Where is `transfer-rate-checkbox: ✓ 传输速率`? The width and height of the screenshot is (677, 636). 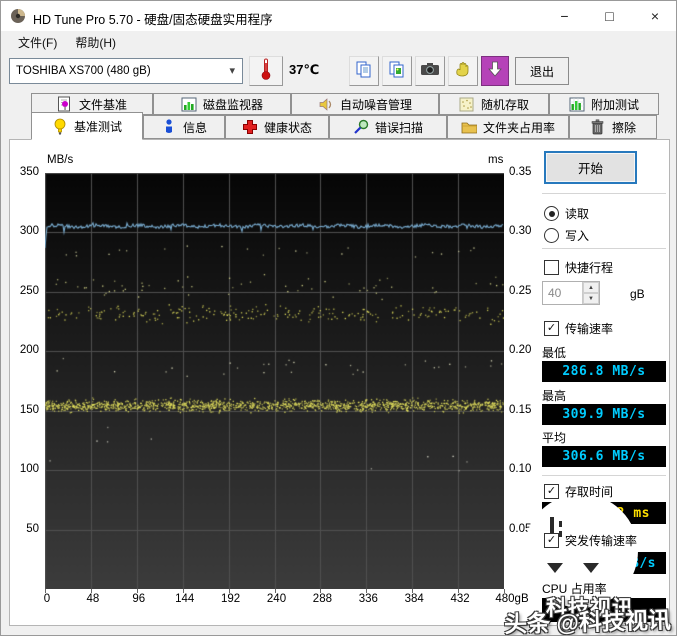
transfer-rate-checkbox: ✓ 传输速率 is located at coordinates (578, 328).